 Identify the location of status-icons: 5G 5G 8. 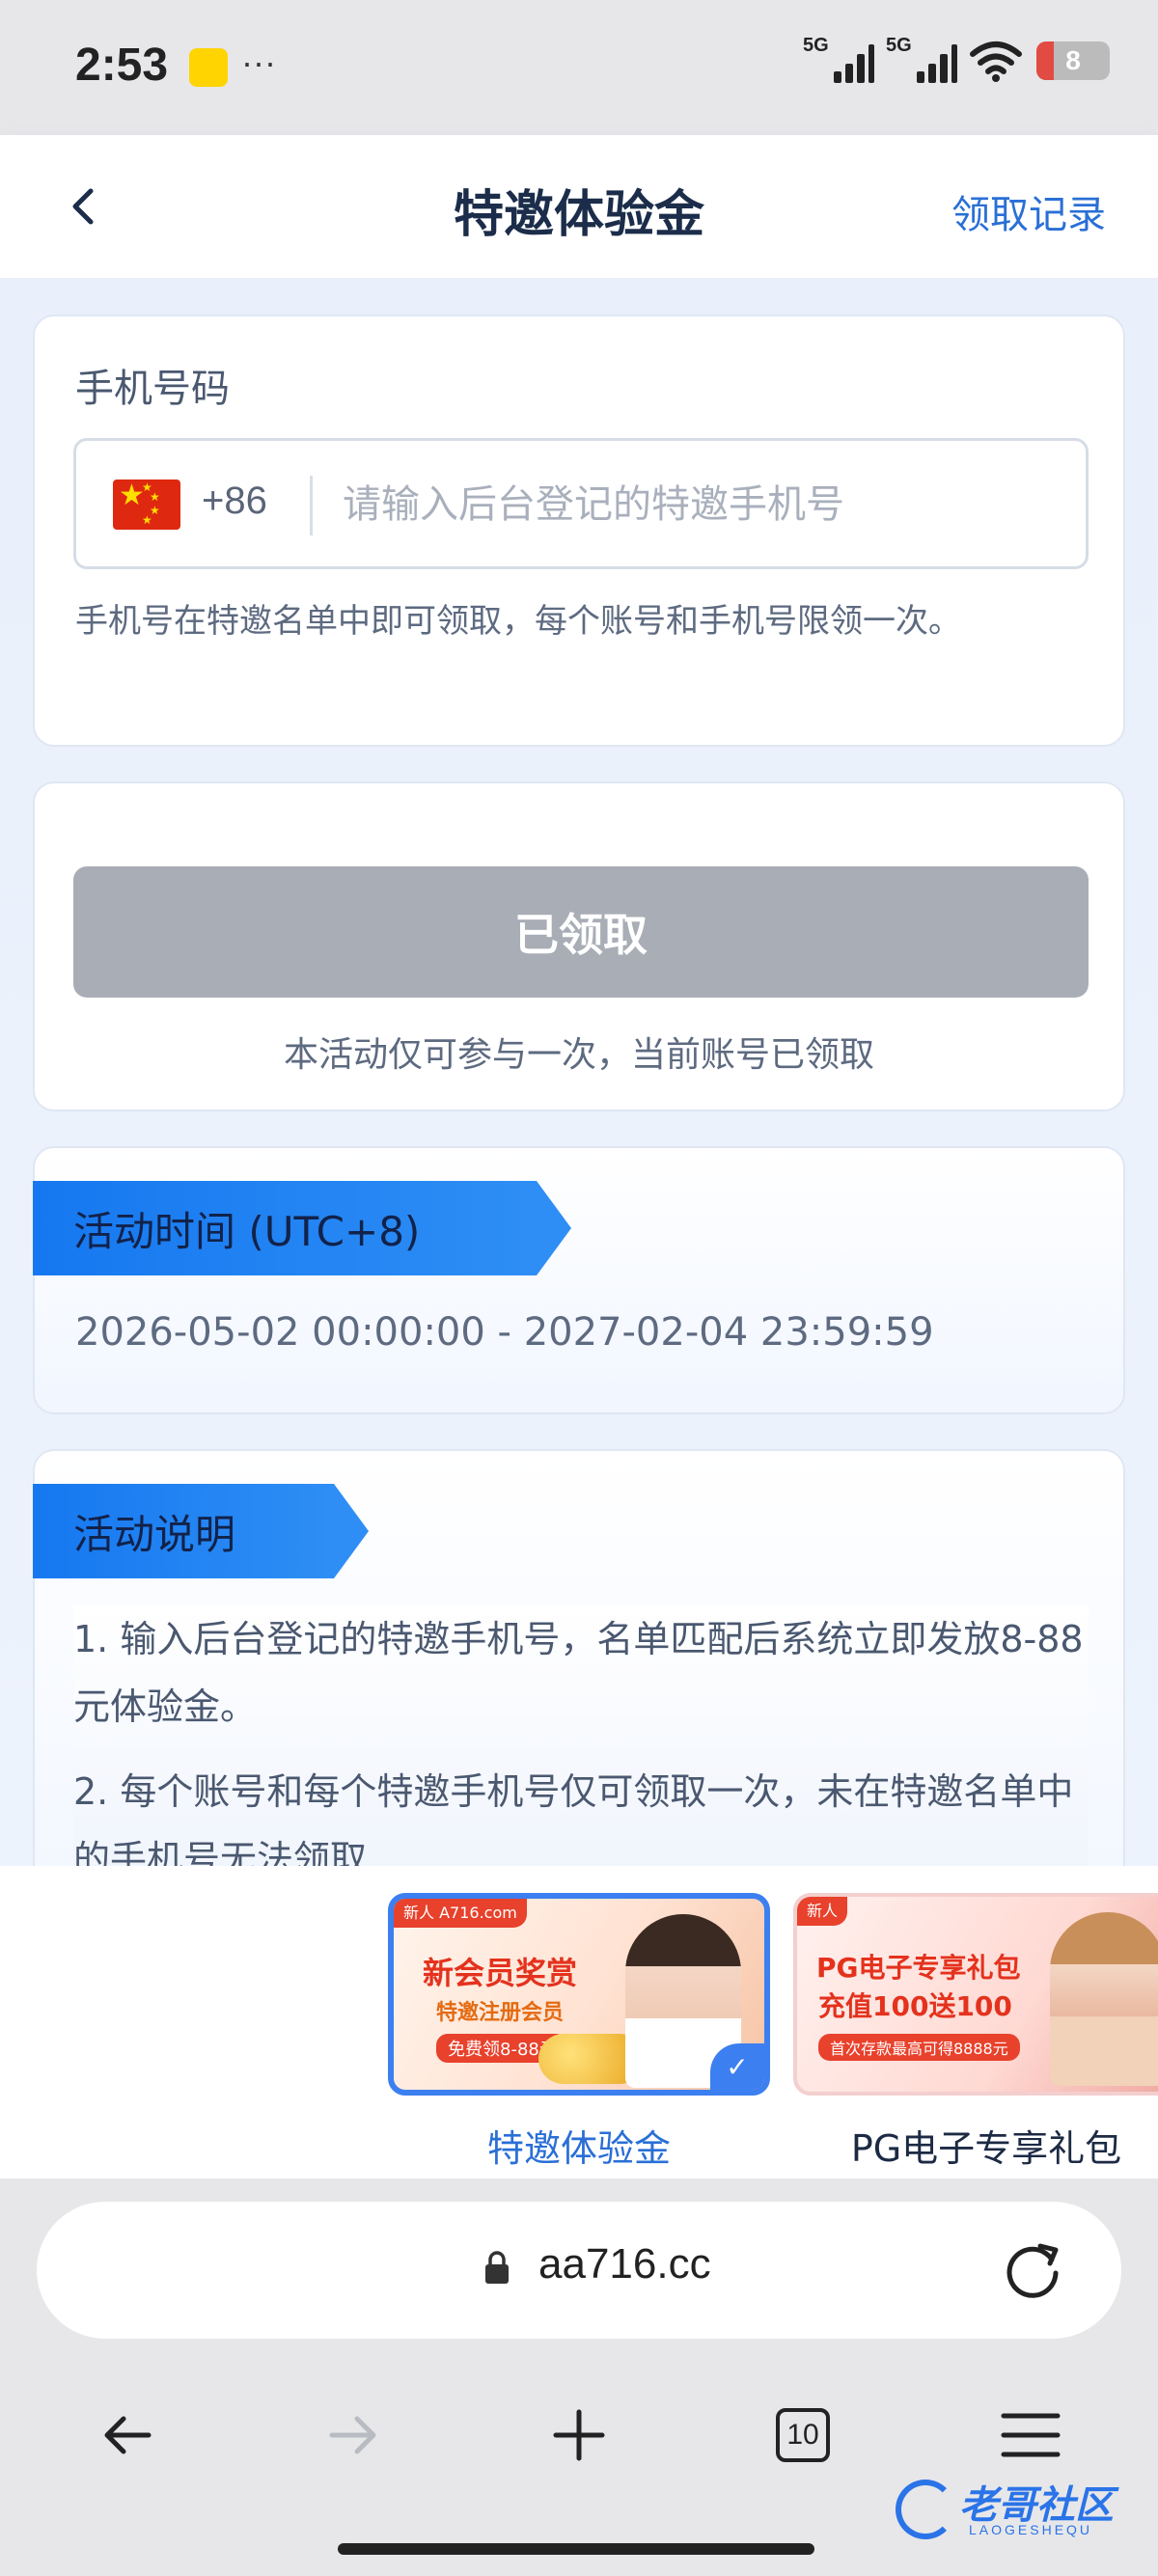
(956, 59).